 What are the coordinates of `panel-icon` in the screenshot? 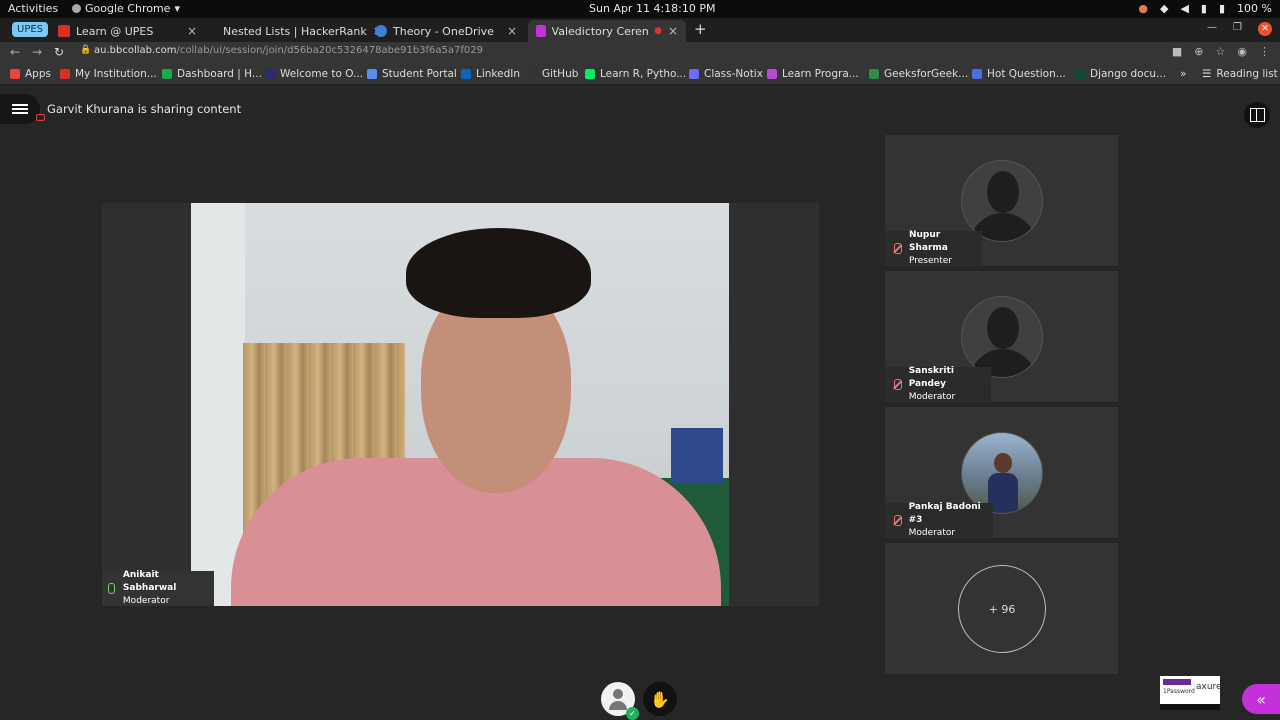 It's located at (1257, 115).